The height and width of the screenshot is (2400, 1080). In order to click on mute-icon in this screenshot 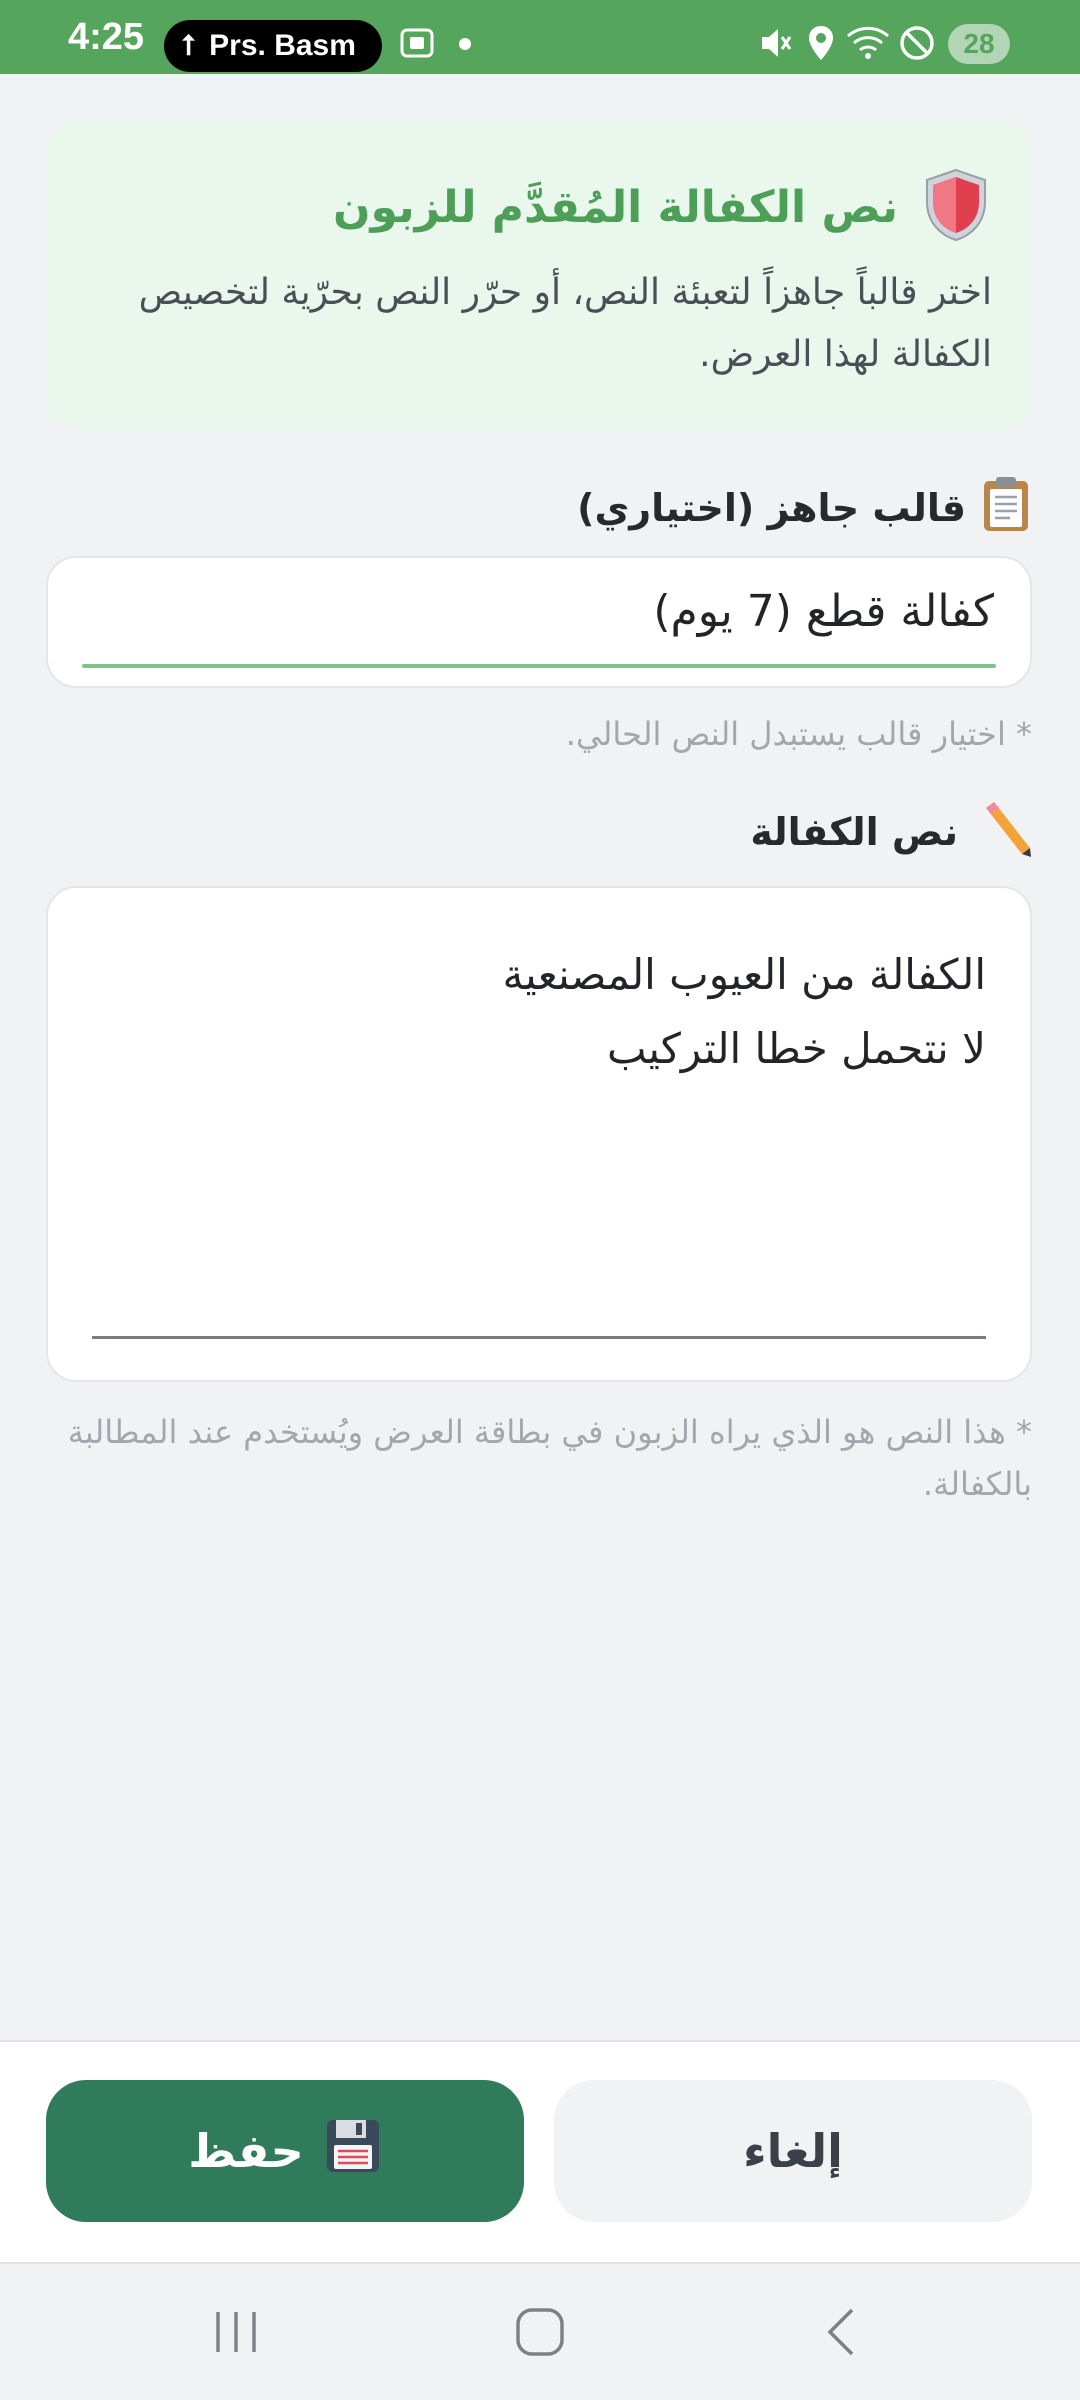, I will do `click(776, 45)`.